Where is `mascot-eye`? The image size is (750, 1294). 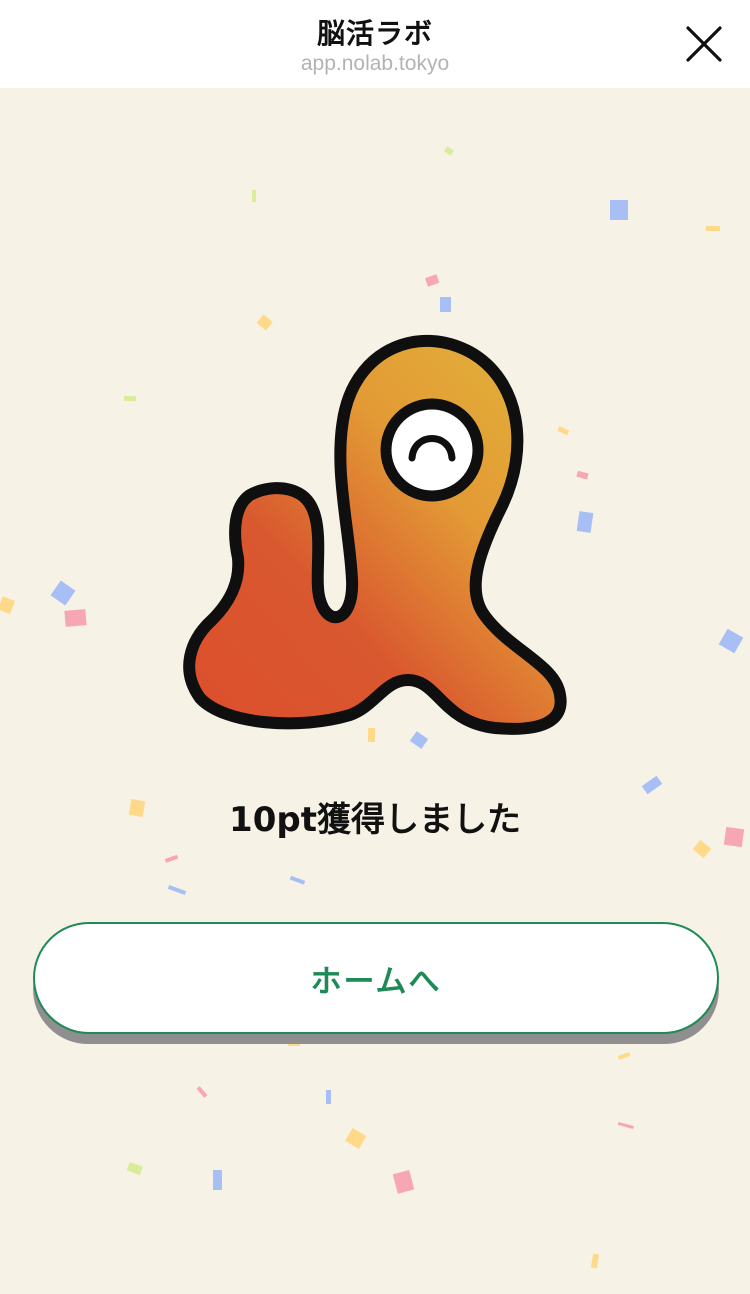
mascot-eye is located at coordinates (432, 450).